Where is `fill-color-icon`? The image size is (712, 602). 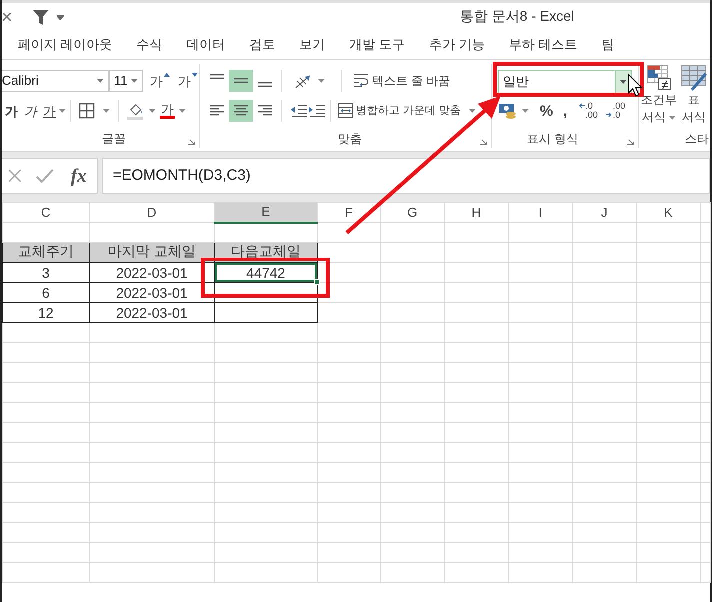
fill-color-icon is located at coordinates (136, 111).